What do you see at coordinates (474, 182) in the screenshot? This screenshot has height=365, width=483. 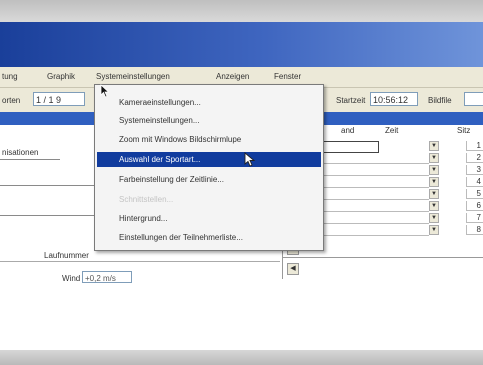 I see `row-number: 4` at bounding box center [474, 182].